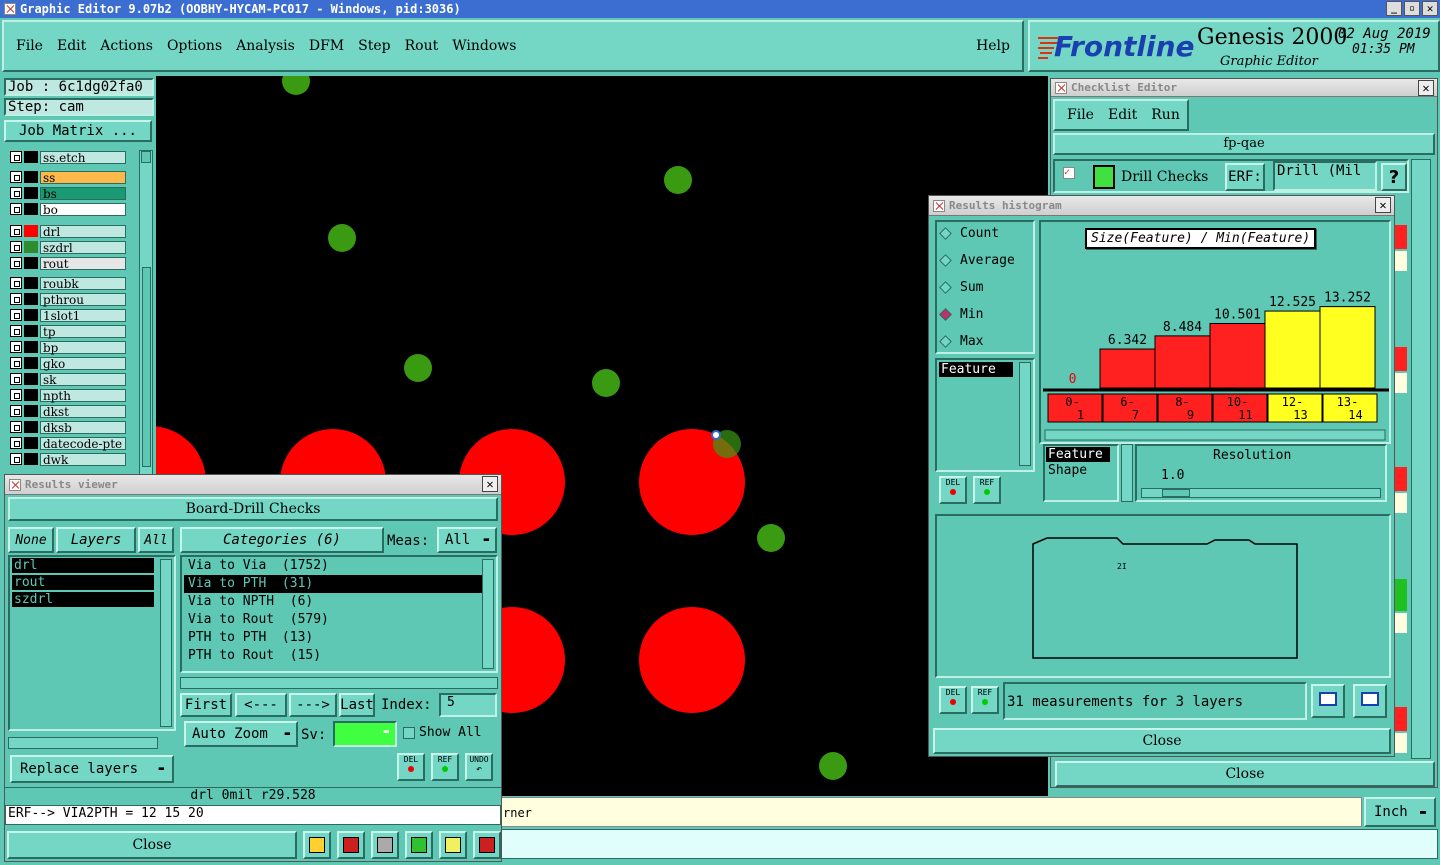 The height and width of the screenshot is (865, 1440). I want to click on preview-del-button: DEL, so click(953, 700).